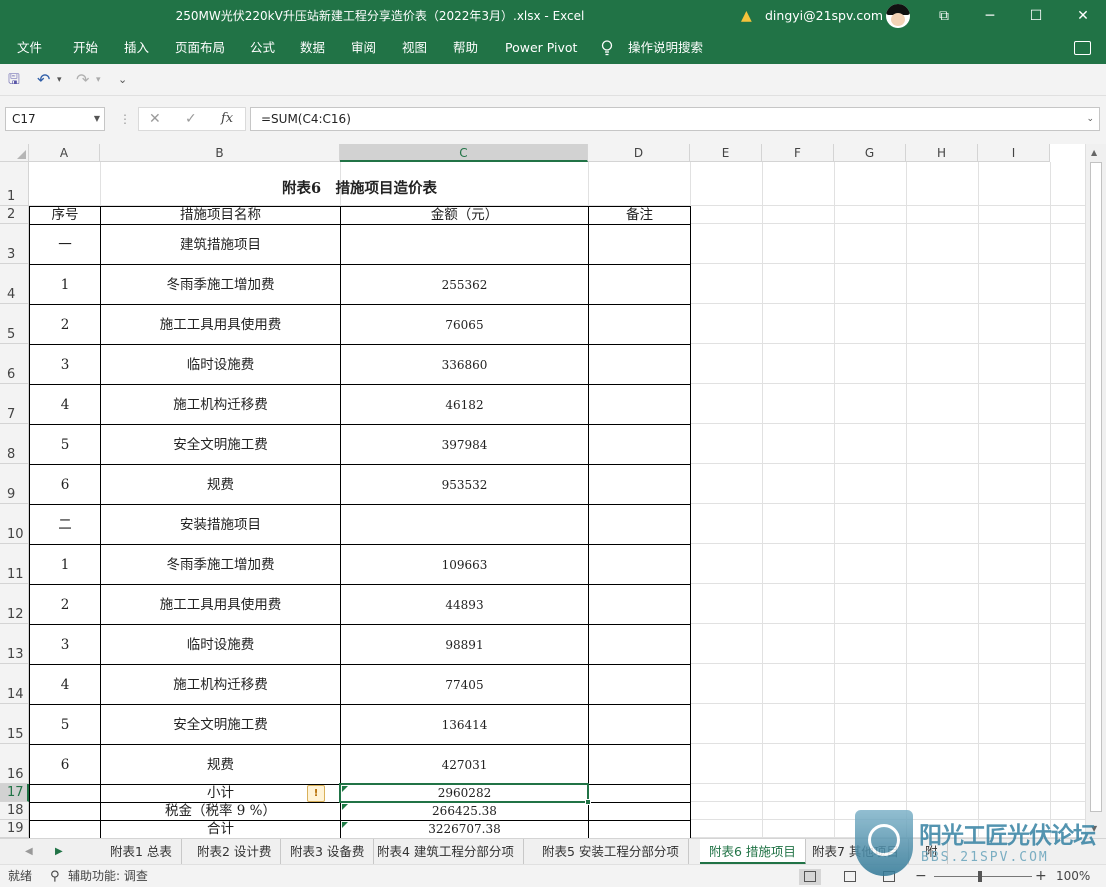 The height and width of the screenshot is (887, 1106). What do you see at coordinates (227, 119) in the screenshot?
I see `insert-function-icon: fx` at bounding box center [227, 119].